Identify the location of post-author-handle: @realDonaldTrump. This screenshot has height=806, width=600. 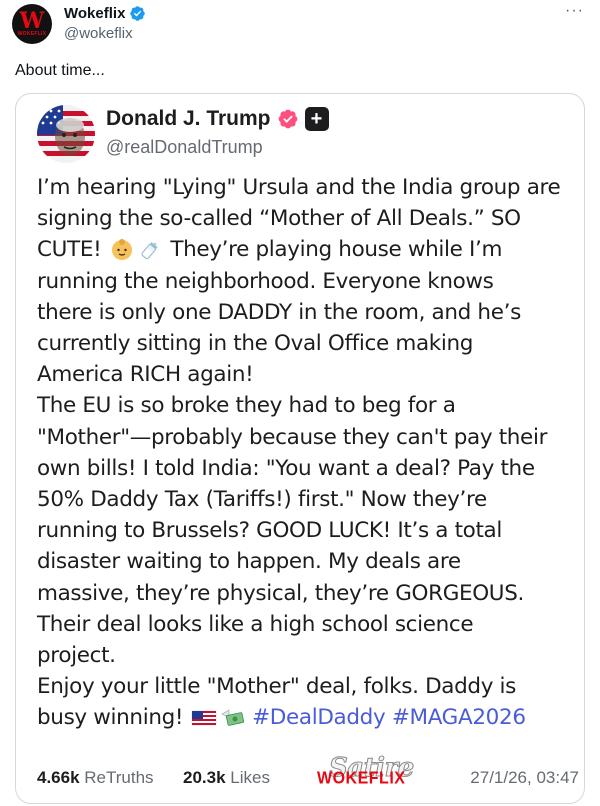
(184, 147).